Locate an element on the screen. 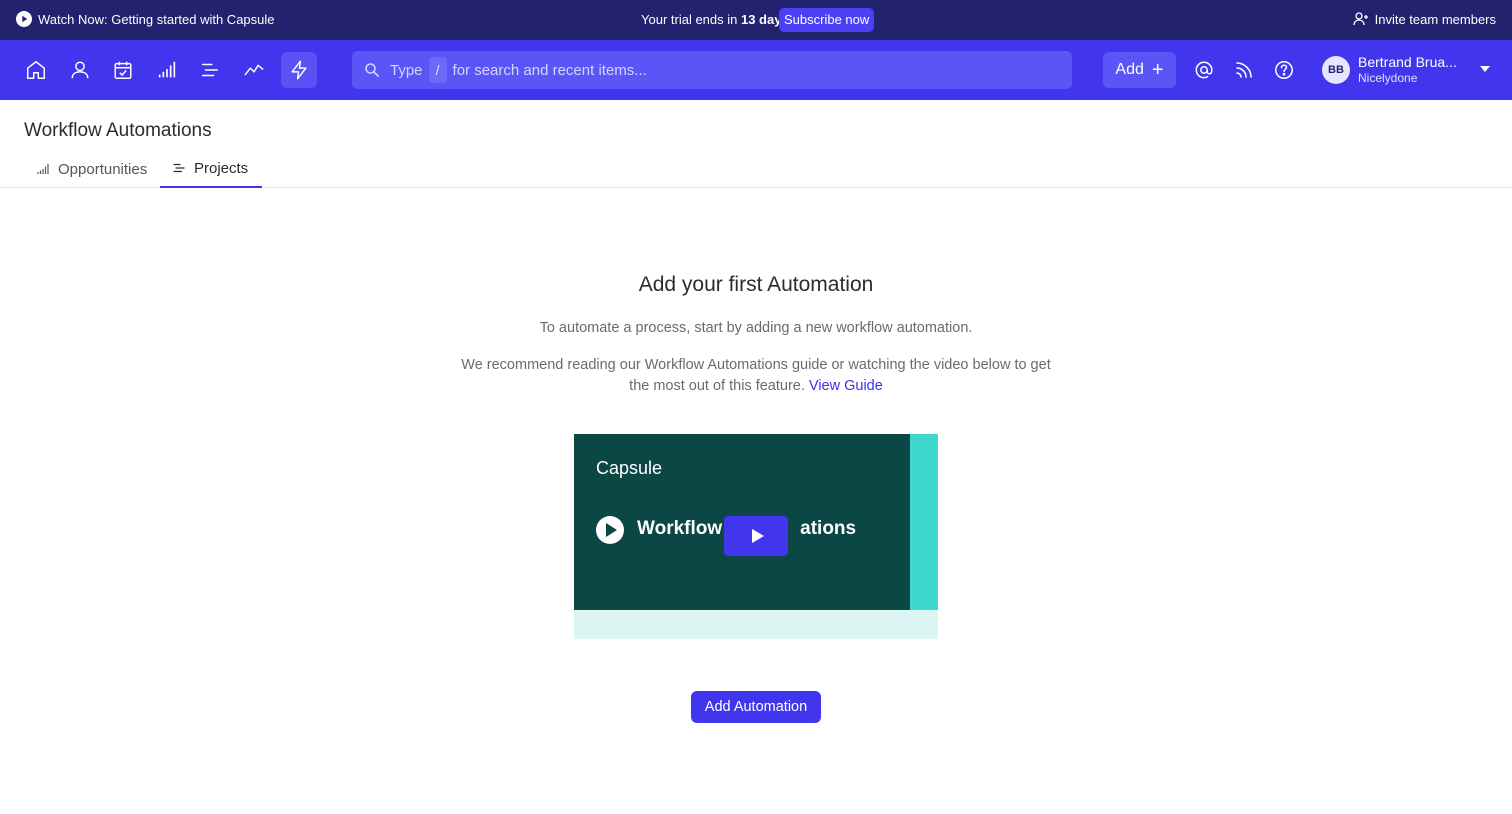  home-icon is located at coordinates (36, 70).